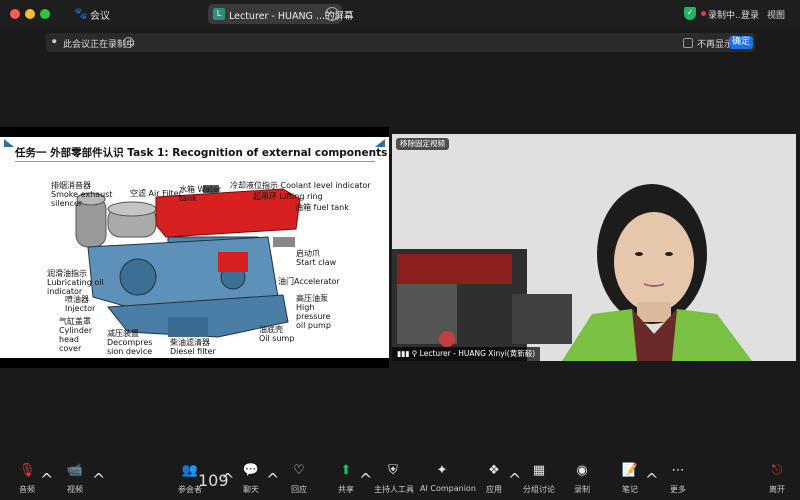 The width and height of the screenshot is (800, 500). Describe the element at coordinates (288, 196) in the screenshot. I see `label-lifting-ring: 起吊环 Lifting ring` at that location.